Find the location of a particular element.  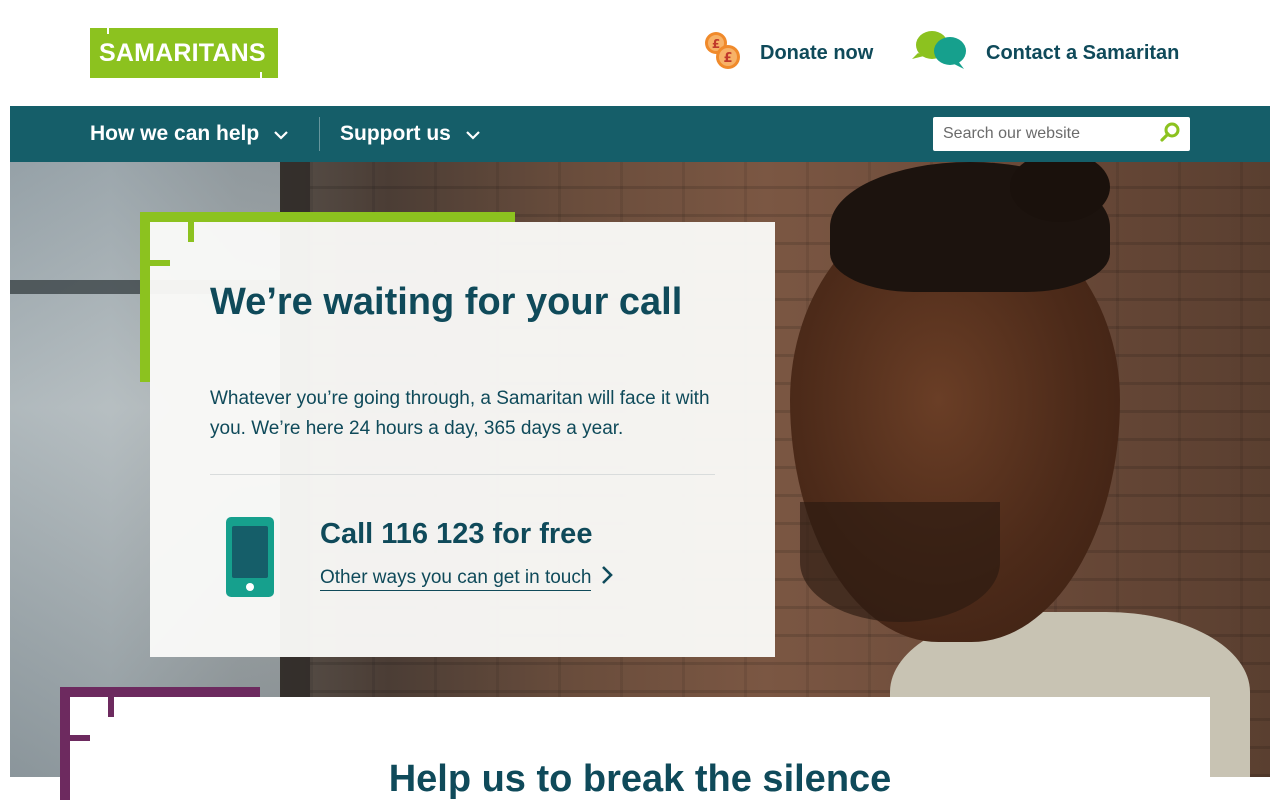

hero-title: We’re waiting for your call is located at coordinates (446, 302).